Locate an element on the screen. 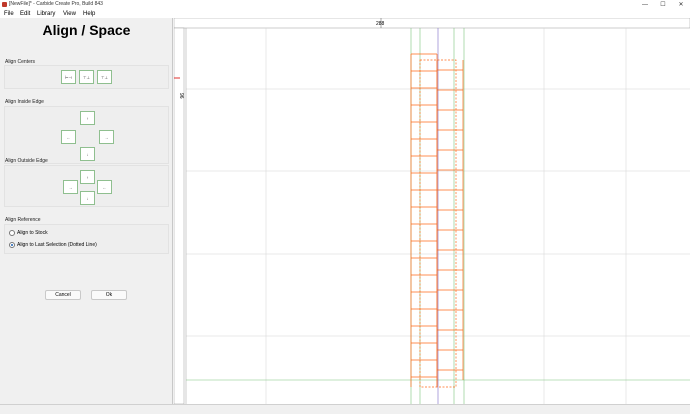 The image size is (690, 414). align-centers-group: ⊢⊣ ⊤⊥ ⊤⊥ is located at coordinates (86, 77).